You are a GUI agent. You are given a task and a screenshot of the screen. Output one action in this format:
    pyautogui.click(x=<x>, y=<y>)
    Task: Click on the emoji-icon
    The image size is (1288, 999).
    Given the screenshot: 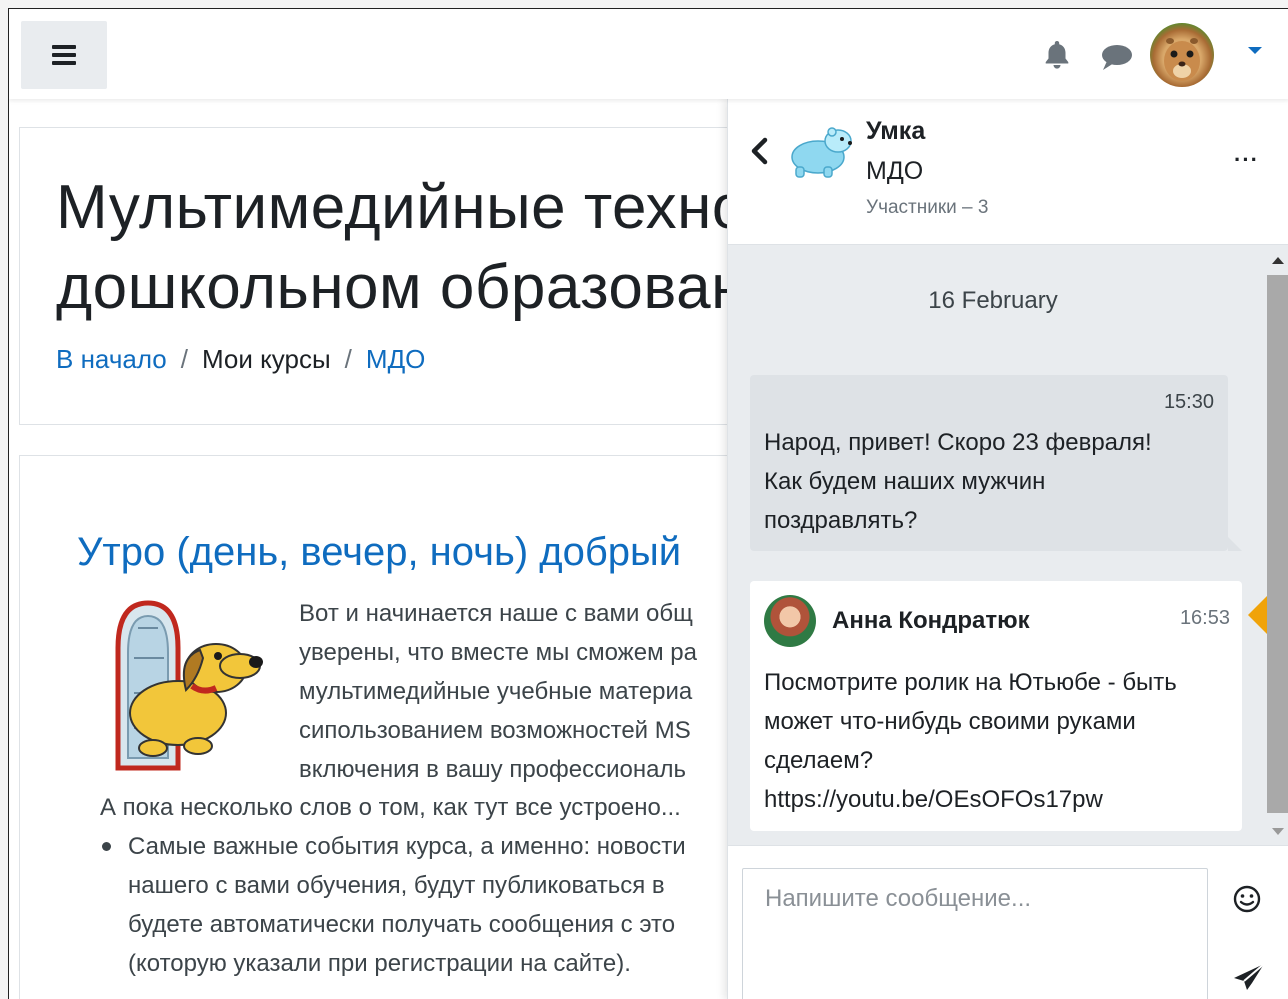 What is the action you would take?
    pyautogui.click(x=1247, y=899)
    